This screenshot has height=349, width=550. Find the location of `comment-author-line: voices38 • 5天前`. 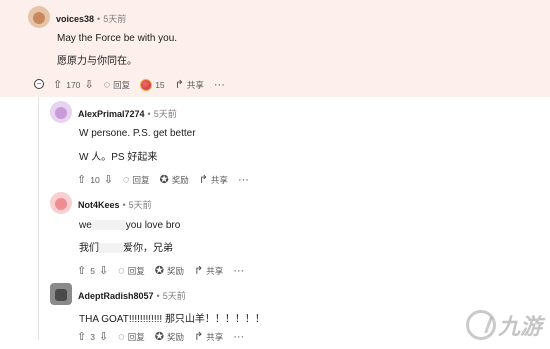

comment-author-line: voices38 • 5天前 is located at coordinates (91, 19).